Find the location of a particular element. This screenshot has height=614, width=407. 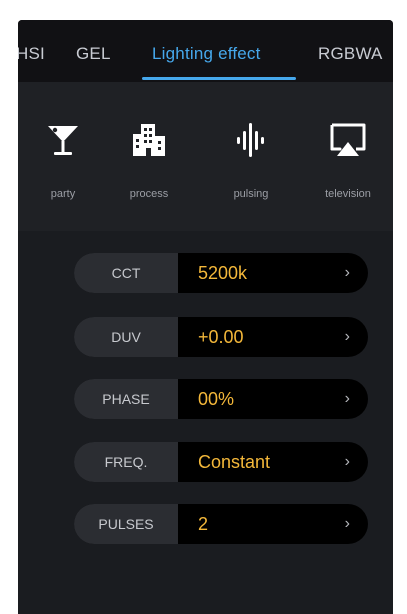

tv-icon is located at coordinates (348, 139).